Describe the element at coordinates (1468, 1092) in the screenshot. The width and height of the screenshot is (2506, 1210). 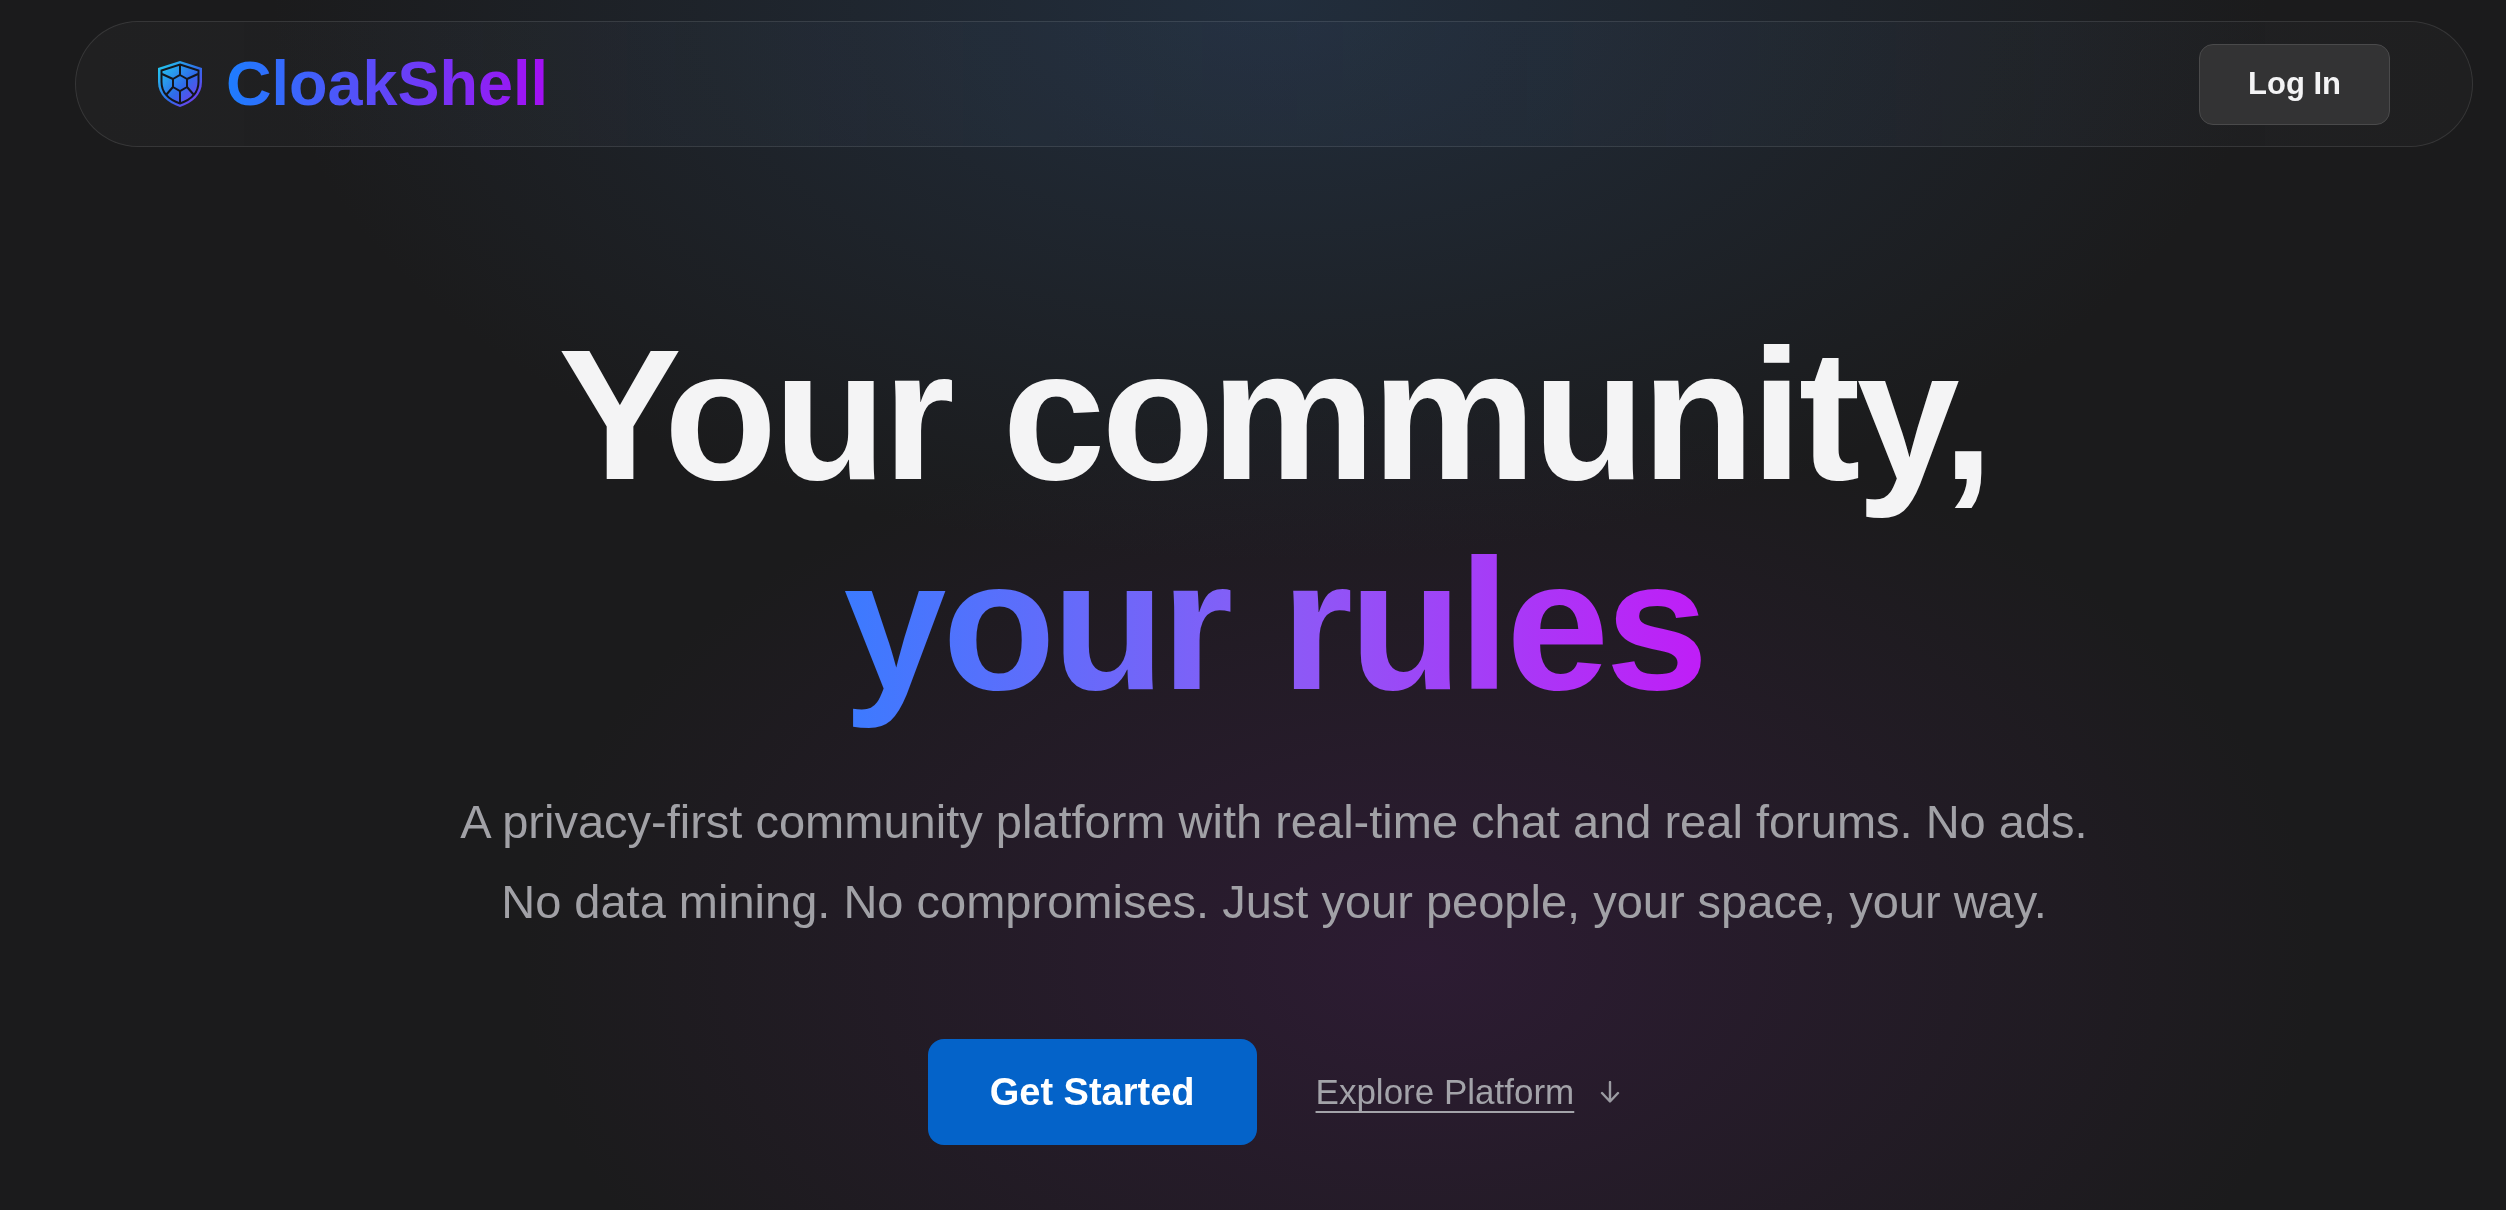
I see `explore-platform-link: Explore Platform` at that location.